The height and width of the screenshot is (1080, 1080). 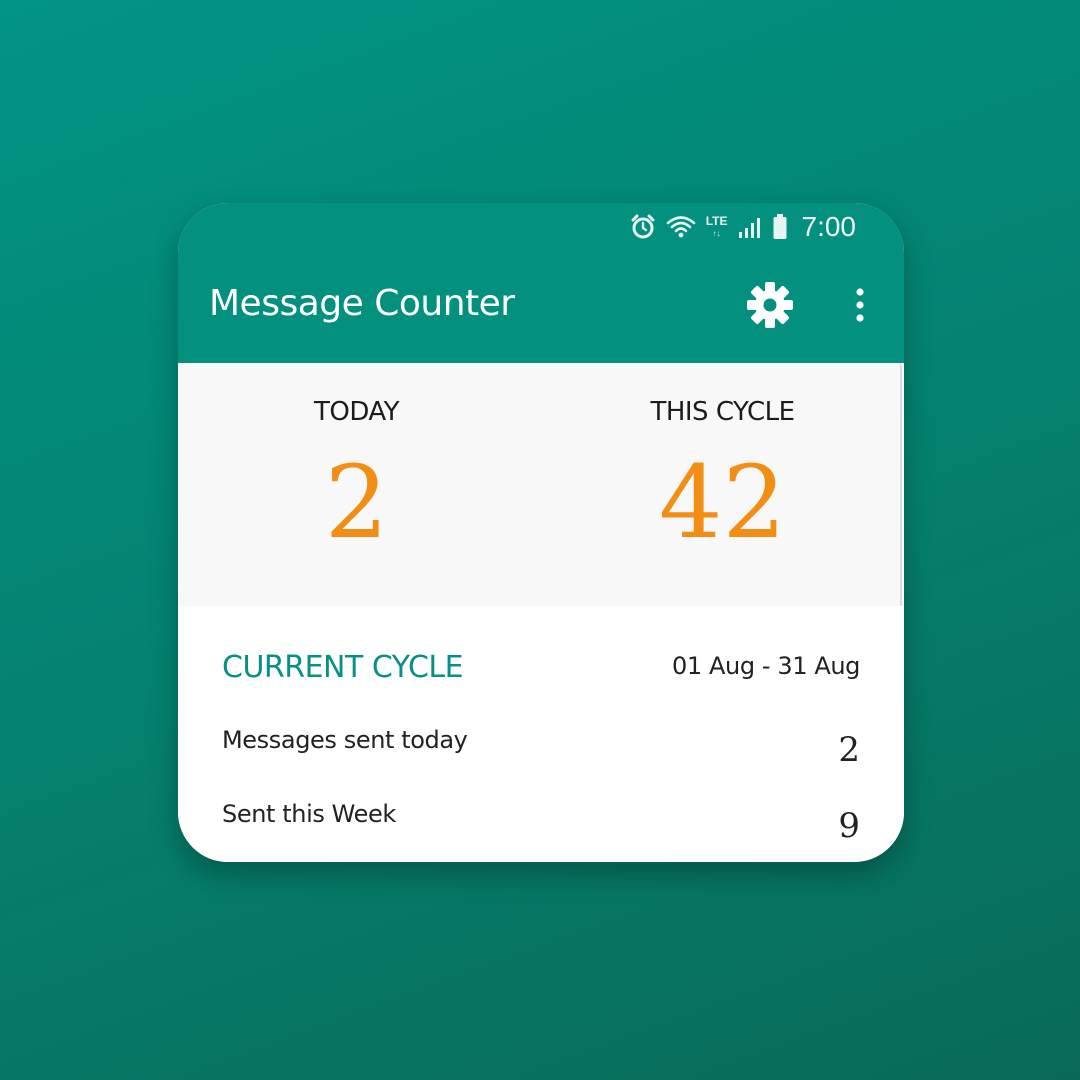 What do you see at coordinates (356, 412) in the screenshot?
I see `today-label: TODAY` at bounding box center [356, 412].